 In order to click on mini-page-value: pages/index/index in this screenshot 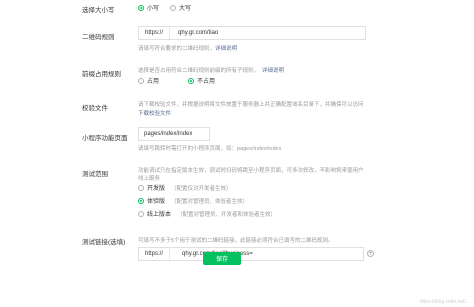, I will do `click(168, 134)`.